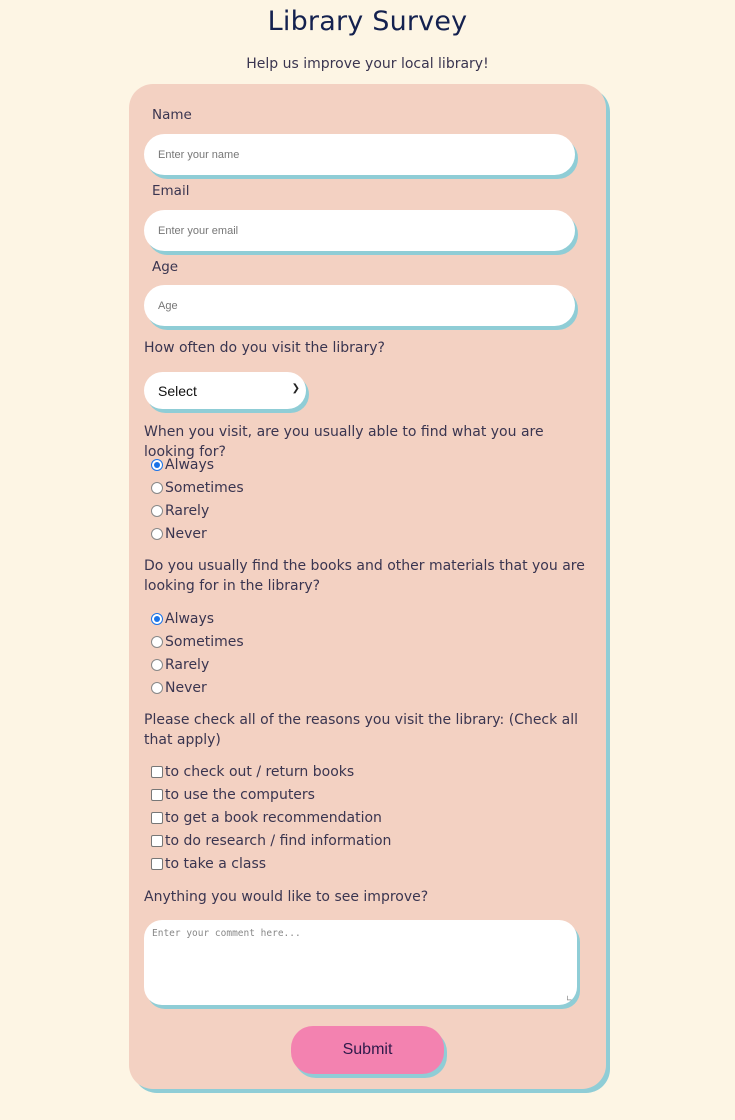 Image resolution: width=735 pixels, height=1120 pixels. What do you see at coordinates (264, 348) in the screenshot?
I see `visit-frequency-question: How often do you visit the library?` at bounding box center [264, 348].